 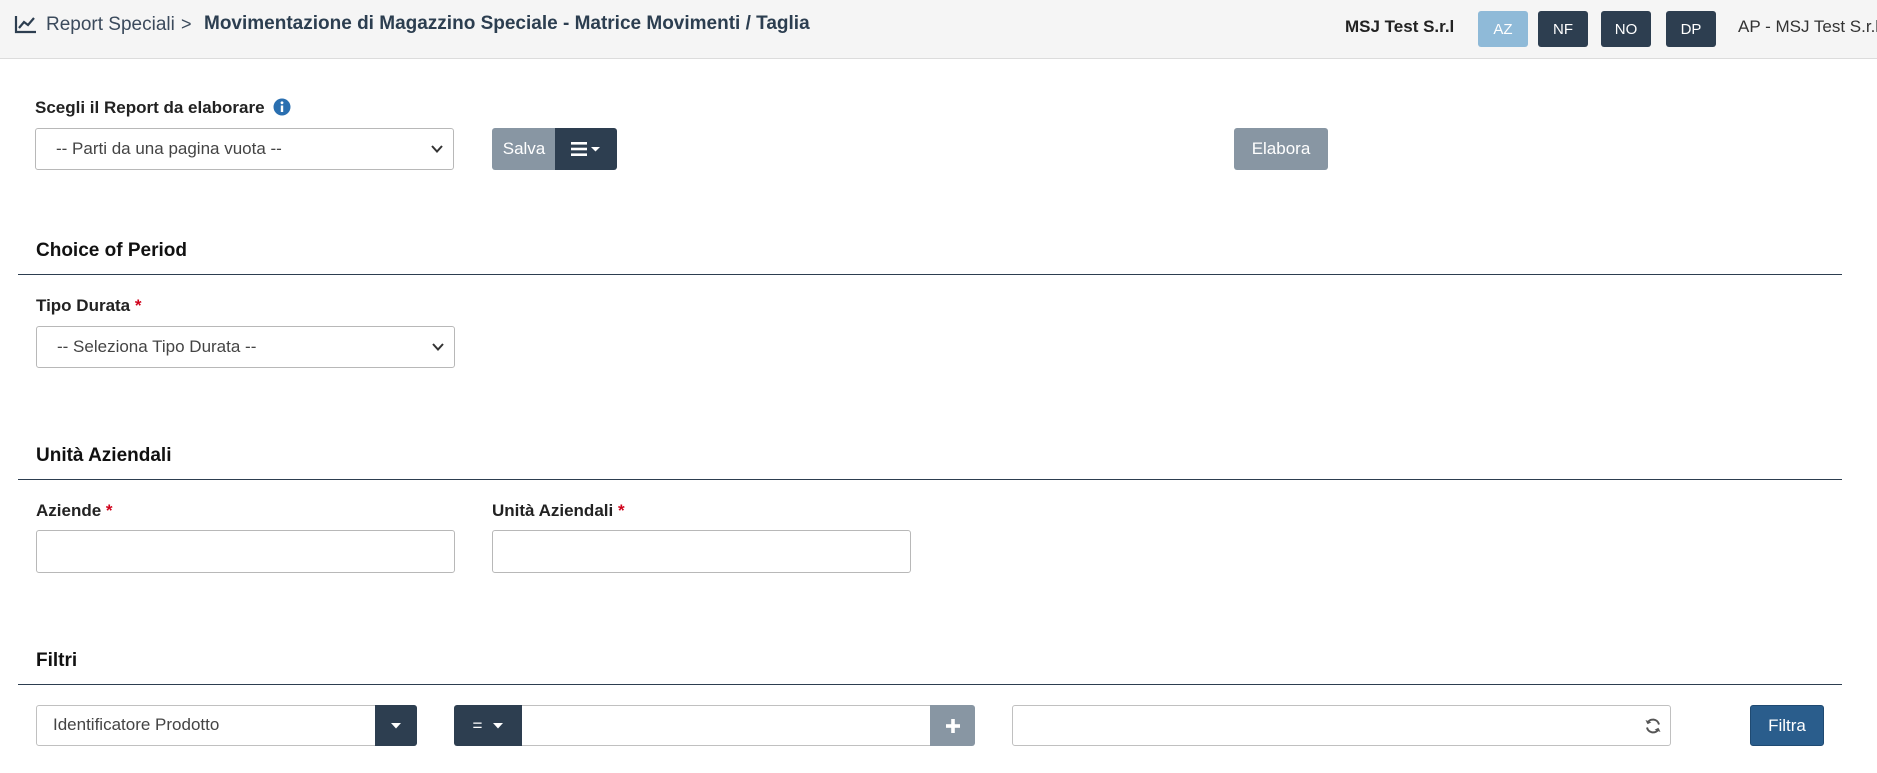 What do you see at coordinates (69, 510) in the screenshot?
I see `aziende-label-text: Aziende` at bounding box center [69, 510].